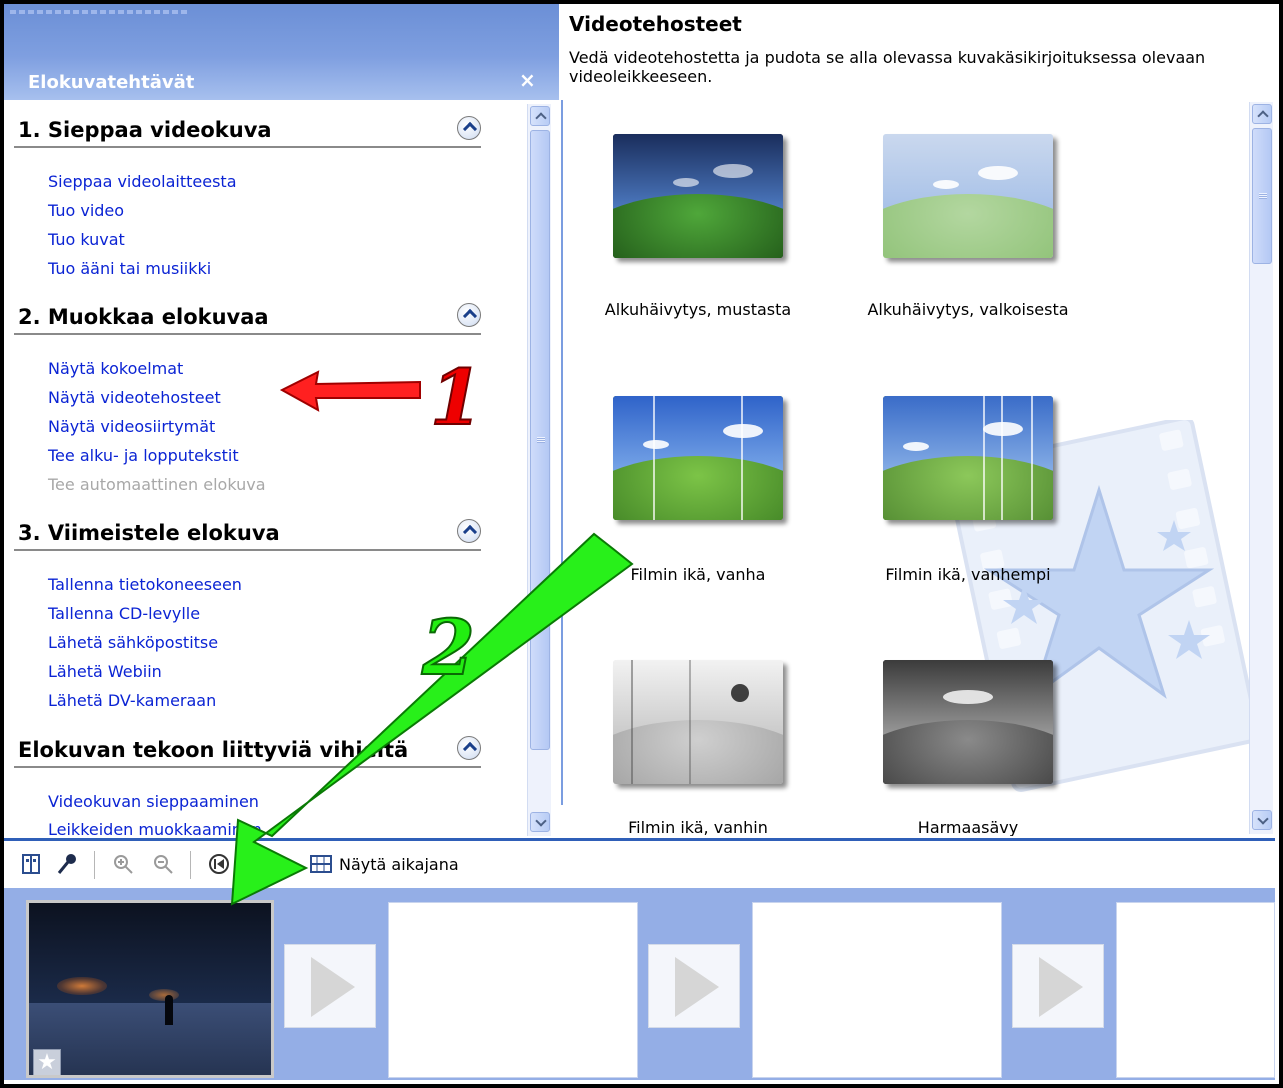  What do you see at coordinates (123, 864) in the screenshot?
I see `zoom-in-icon` at bounding box center [123, 864].